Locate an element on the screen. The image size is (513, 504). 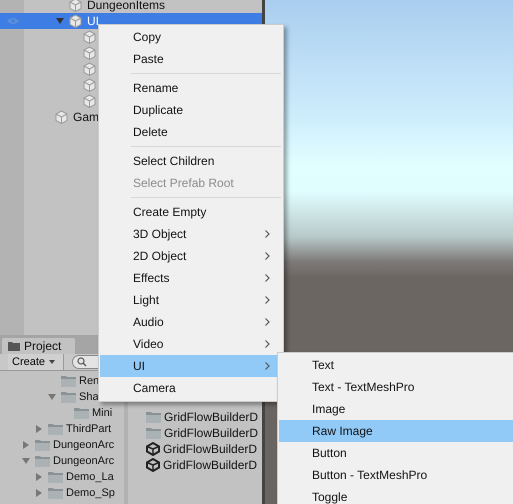
object-name: DungeonItems is located at coordinates (126, 6).